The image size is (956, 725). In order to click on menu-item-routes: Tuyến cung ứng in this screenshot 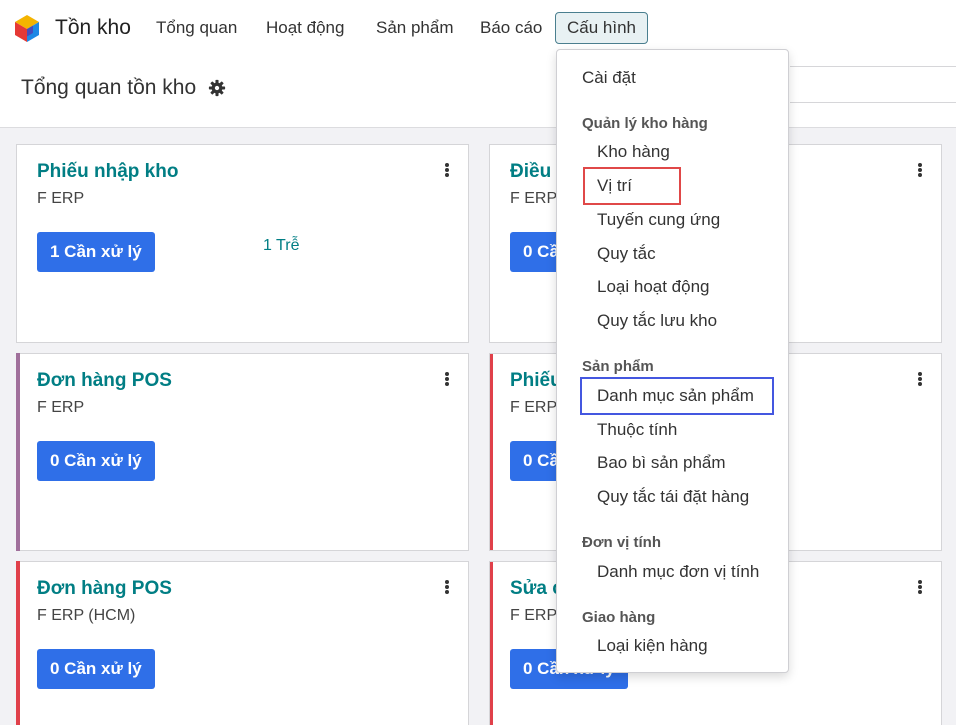, I will do `click(658, 220)`.